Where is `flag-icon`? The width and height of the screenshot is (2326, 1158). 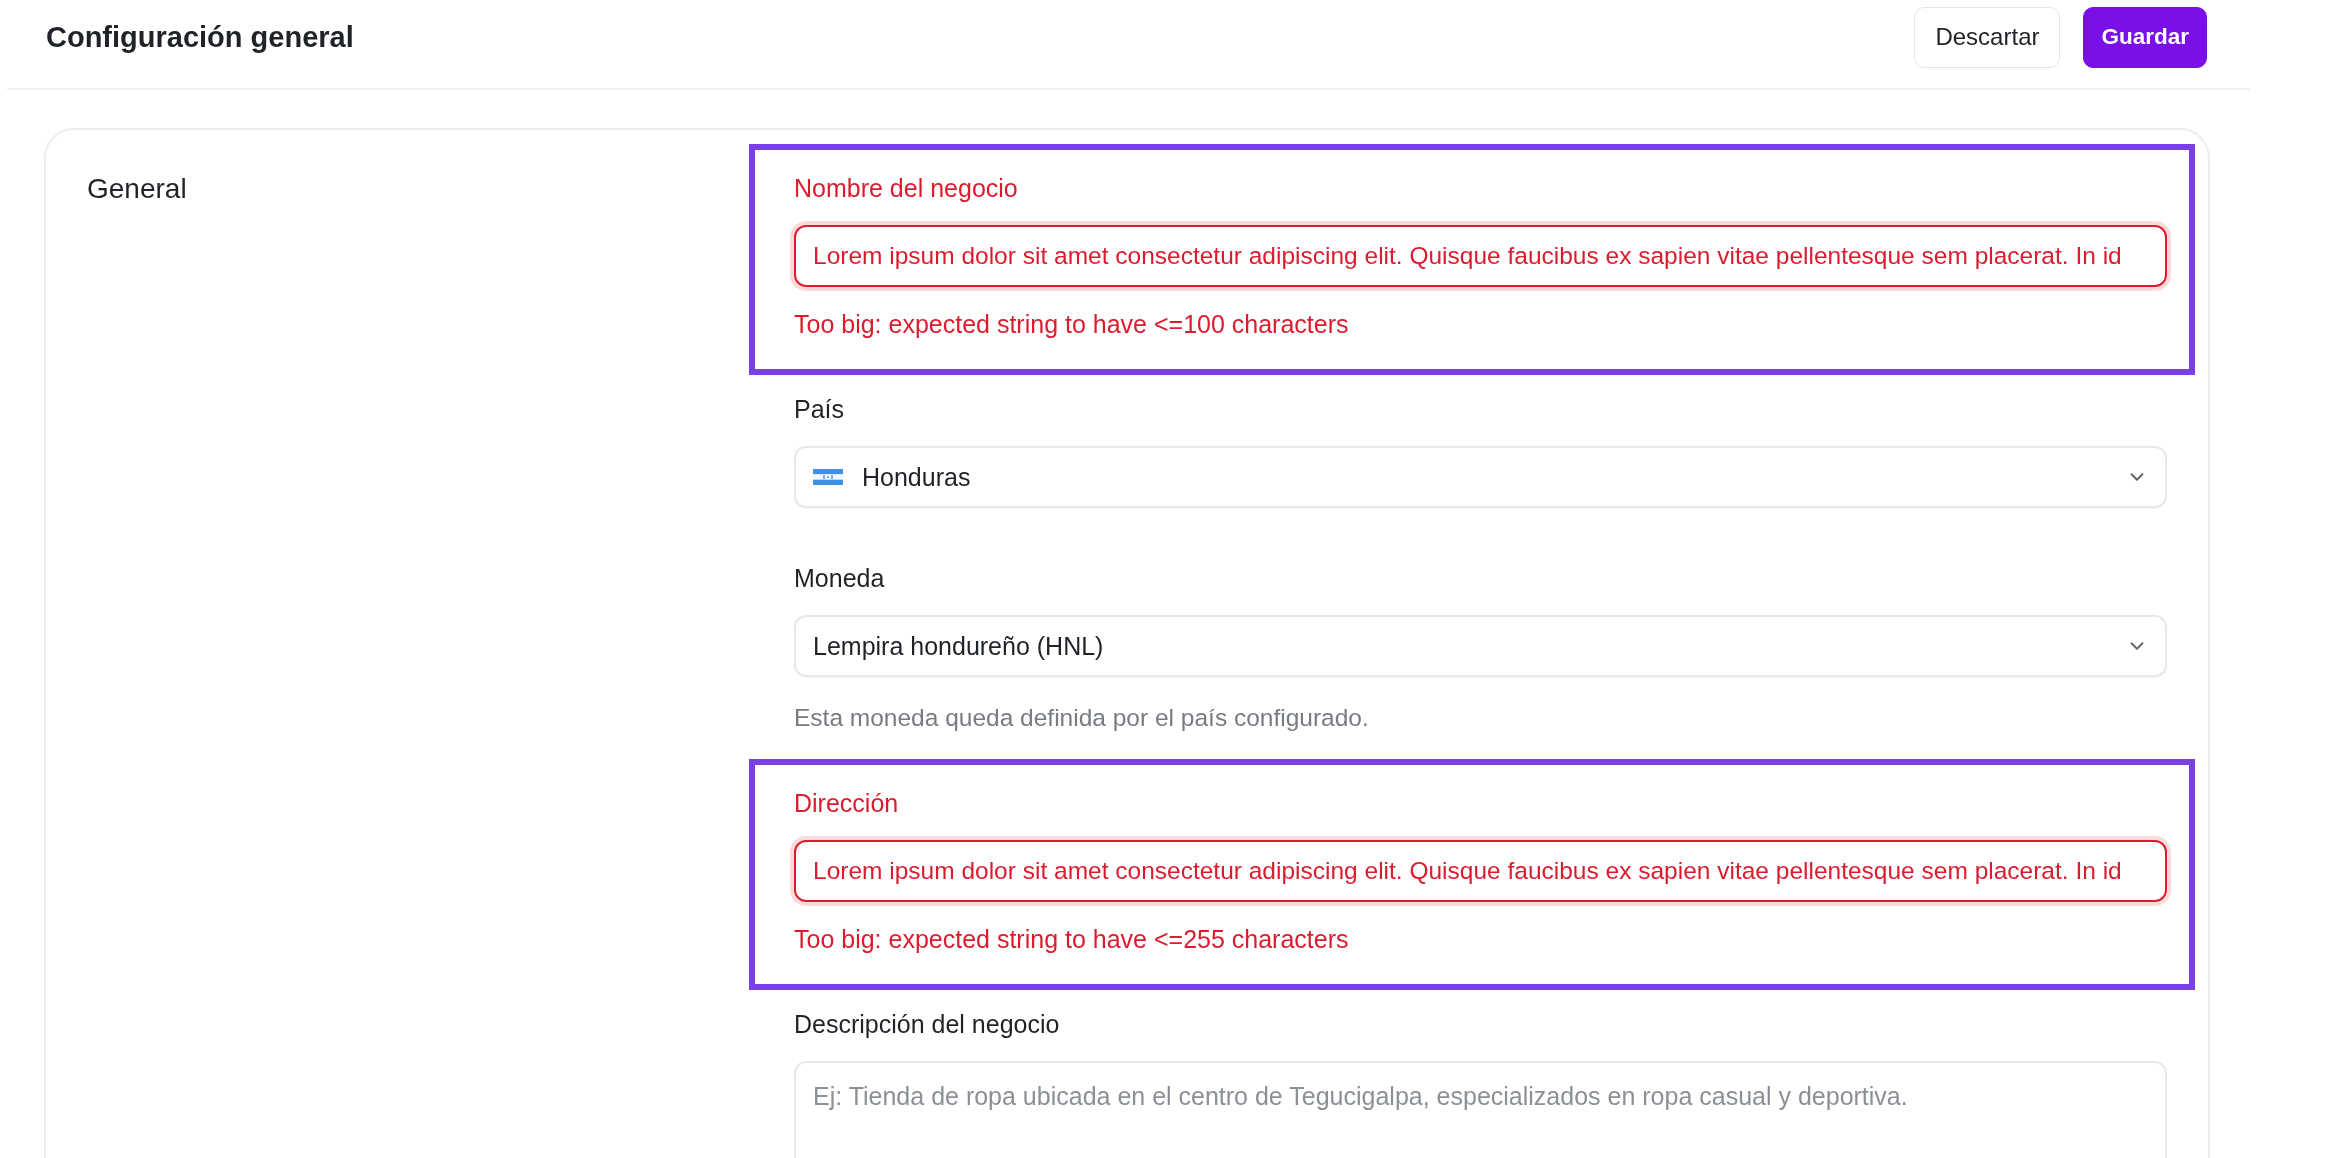 flag-icon is located at coordinates (828, 477).